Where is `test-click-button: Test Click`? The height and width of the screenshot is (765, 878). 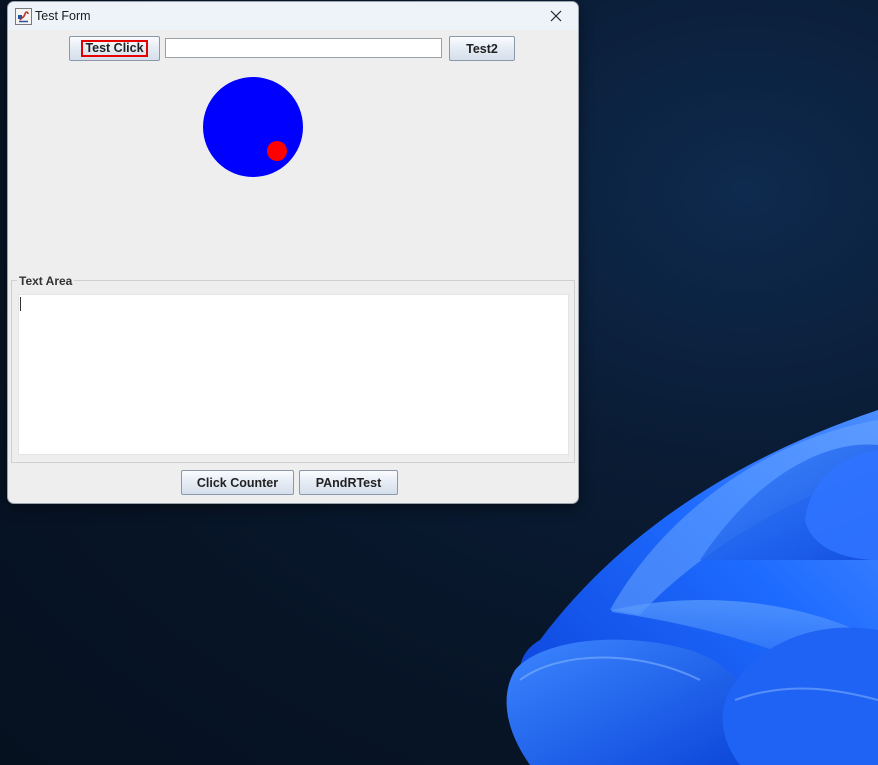
test-click-button: Test Click is located at coordinates (114, 48).